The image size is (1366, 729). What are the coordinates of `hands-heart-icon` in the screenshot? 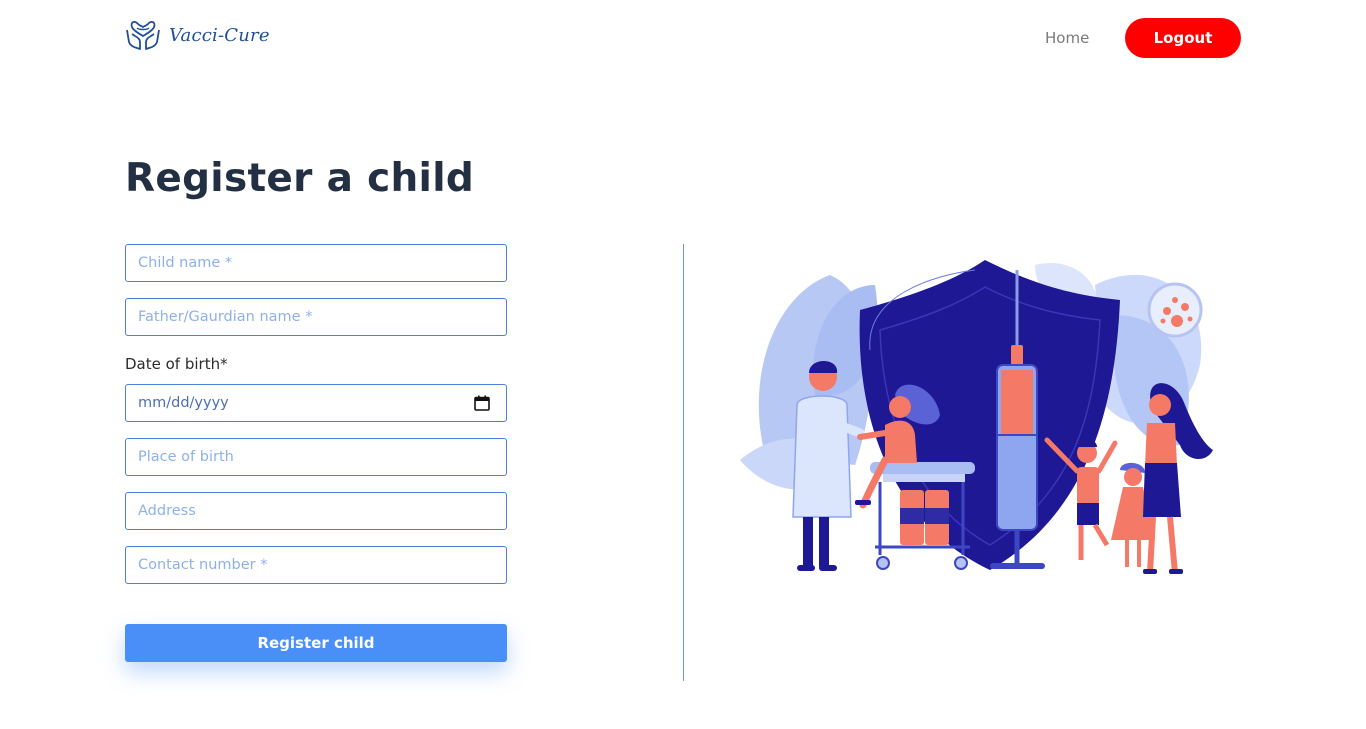 It's located at (143, 35).